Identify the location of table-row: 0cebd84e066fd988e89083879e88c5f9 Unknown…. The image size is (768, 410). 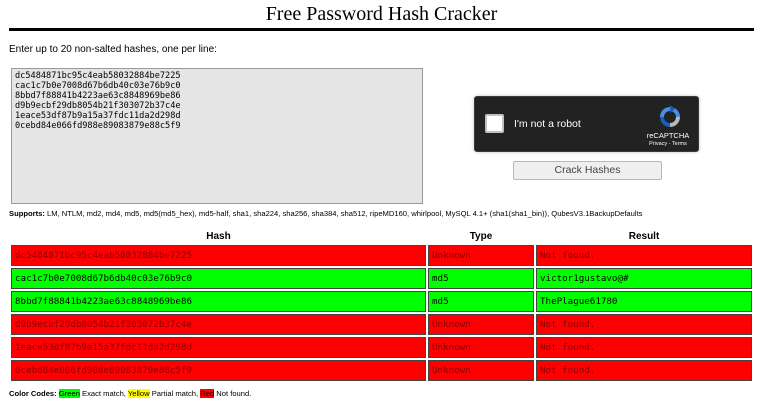
(381, 370).